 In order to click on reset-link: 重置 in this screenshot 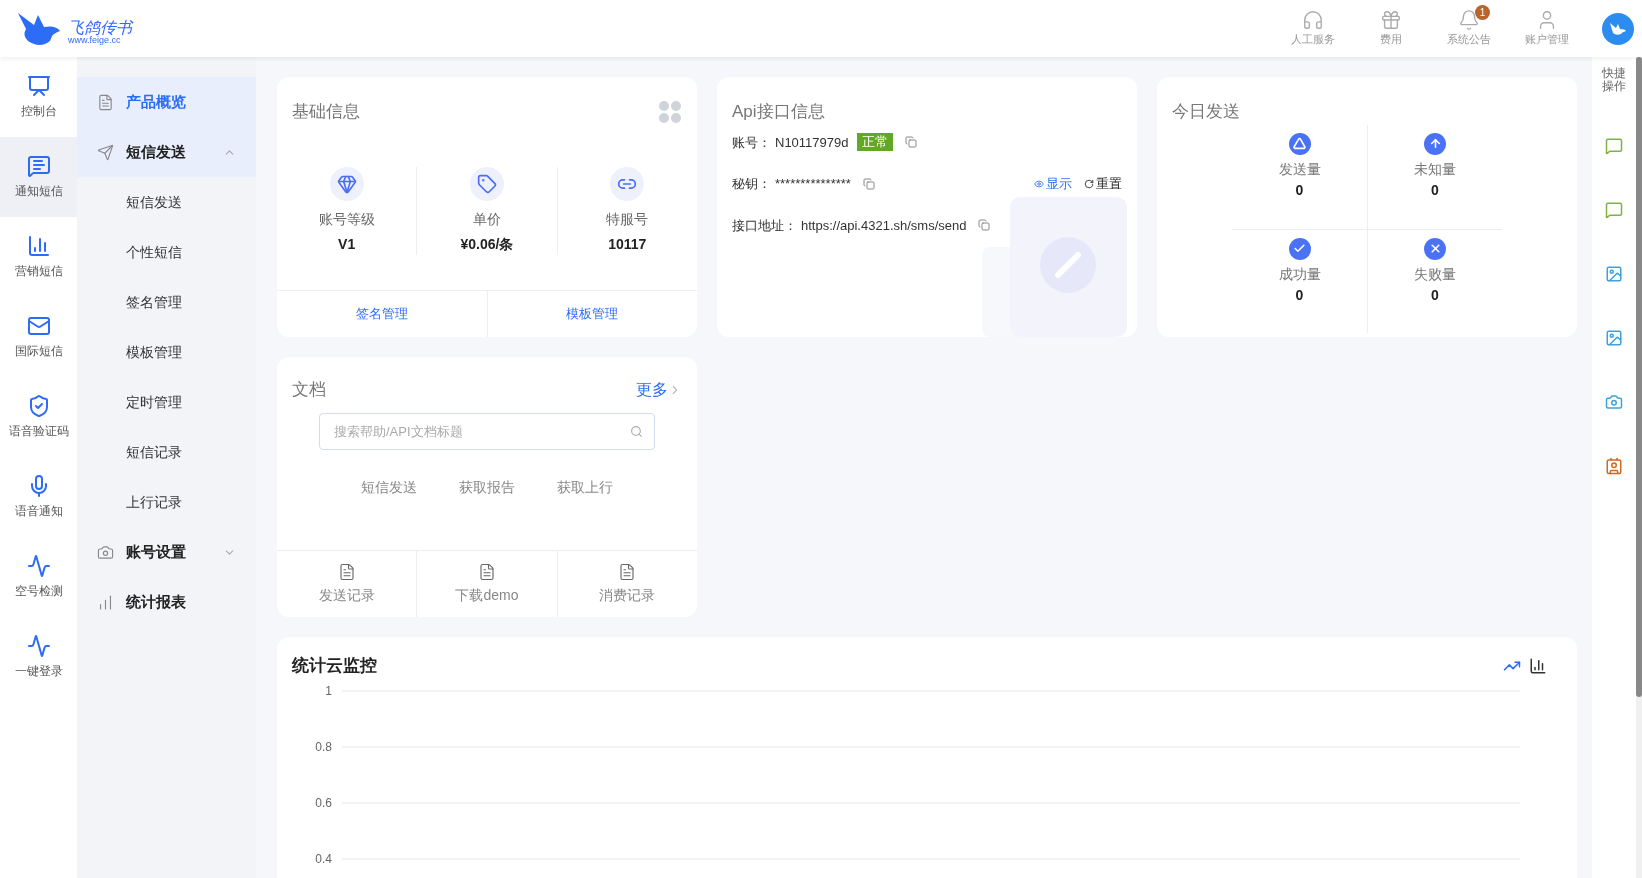, I will do `click(1103, 184)`.